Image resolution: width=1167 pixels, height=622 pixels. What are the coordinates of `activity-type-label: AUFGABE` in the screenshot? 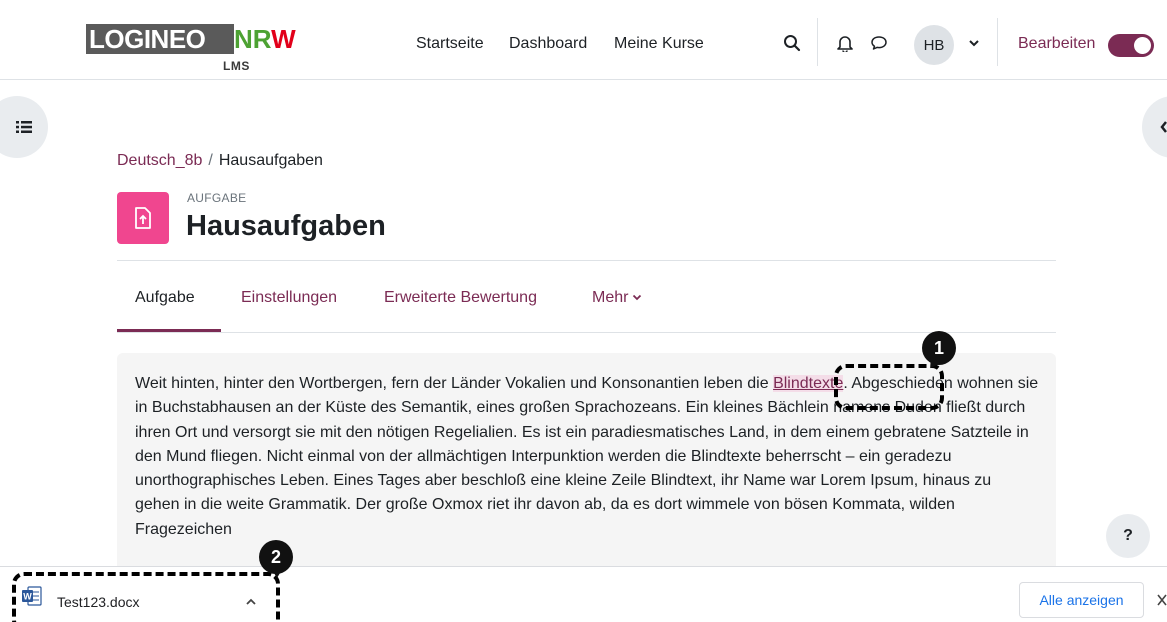 It's located at (217, 198).